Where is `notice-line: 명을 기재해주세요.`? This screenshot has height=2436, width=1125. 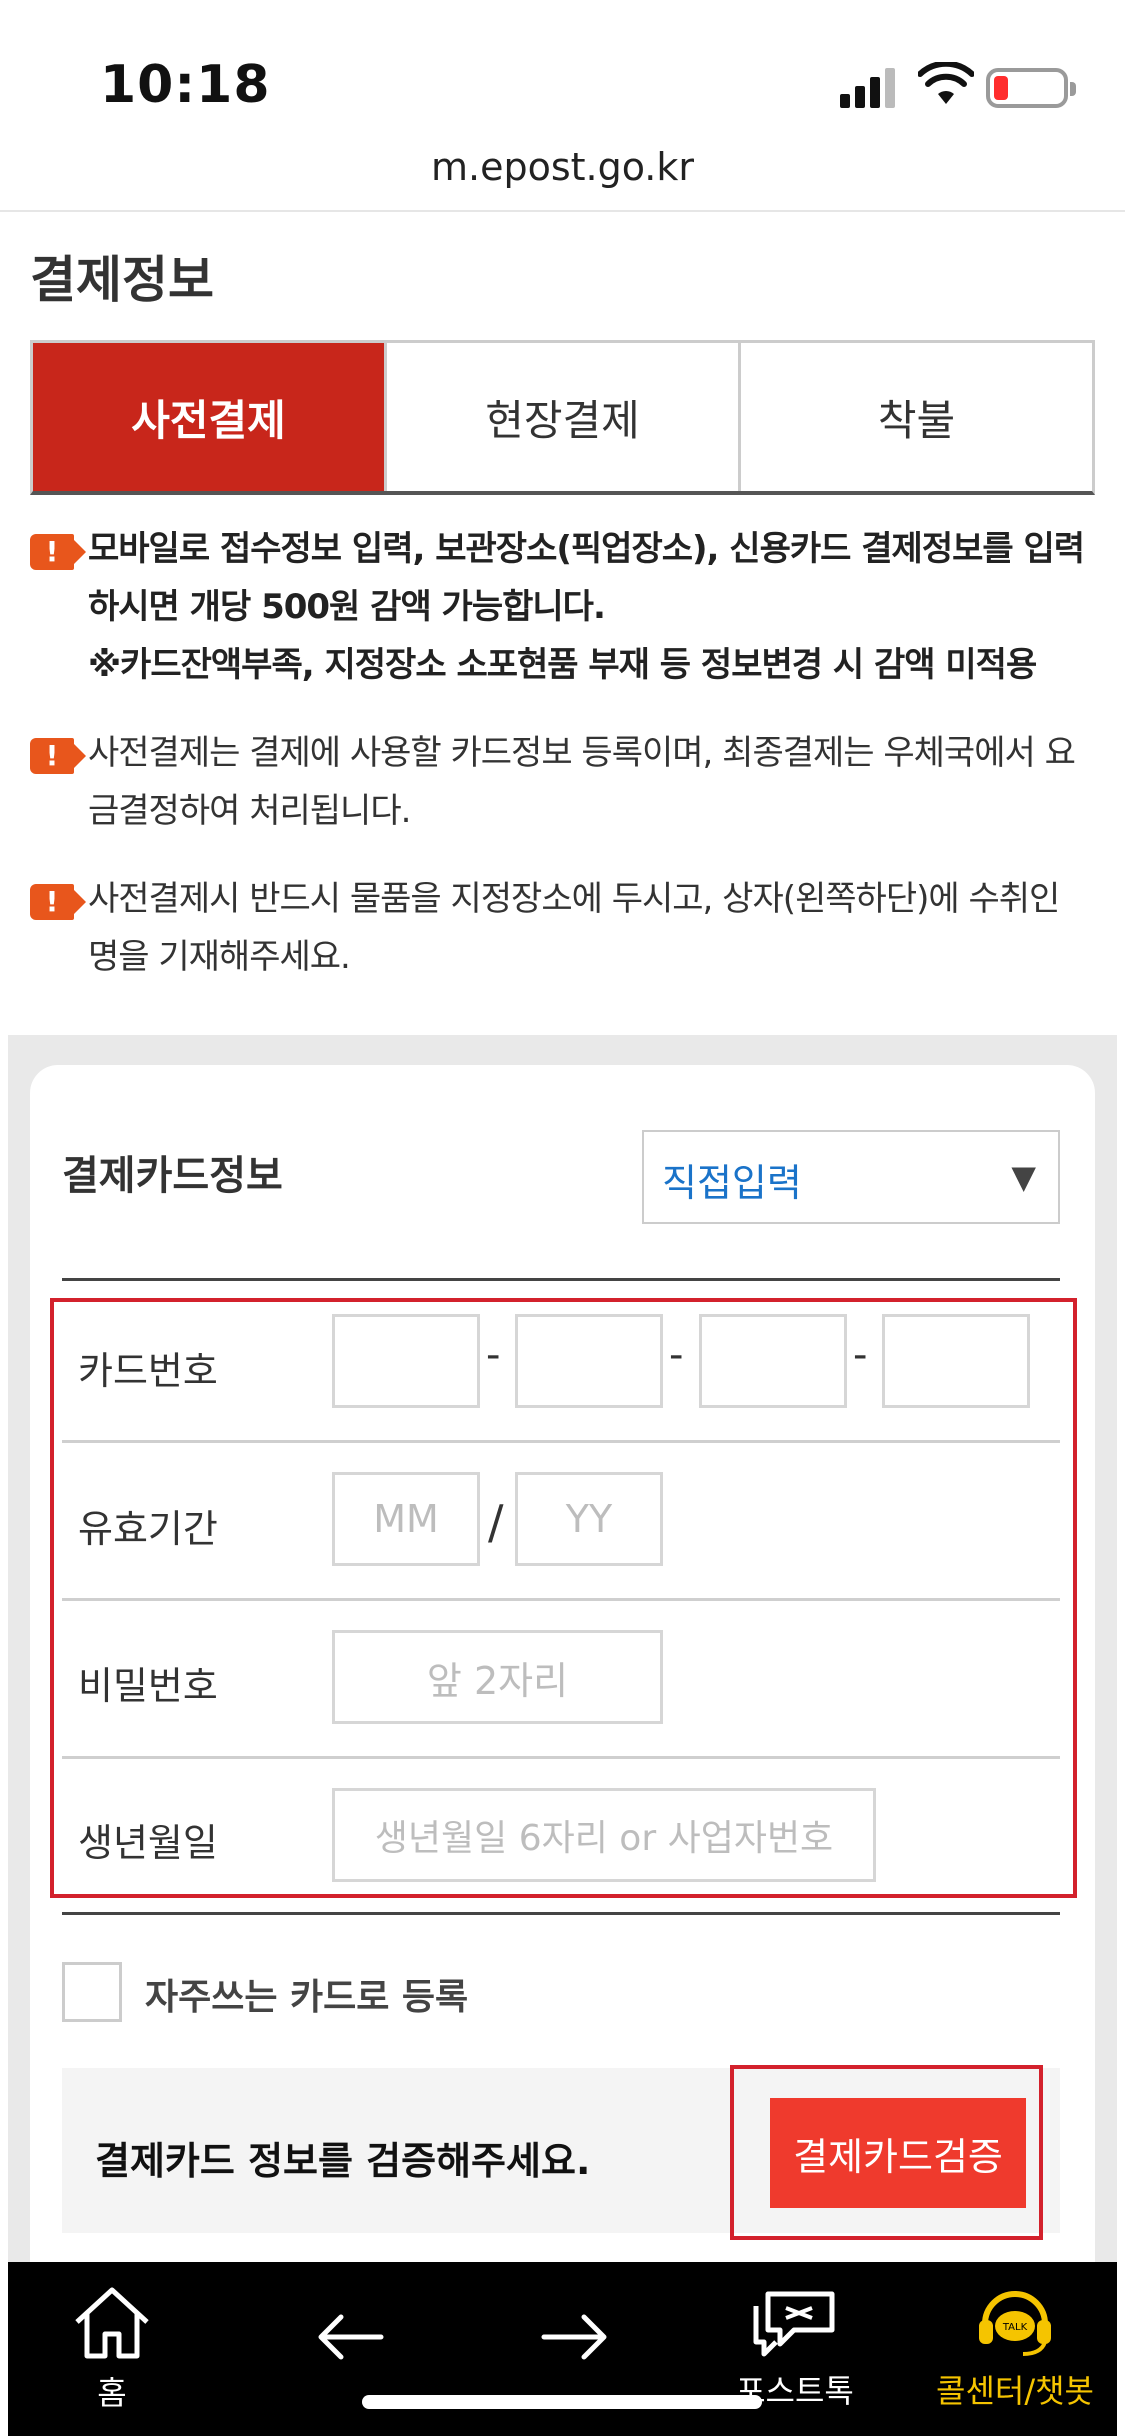 notice-line: 명을 기재해주세요. is located at coordinates (219, 957).